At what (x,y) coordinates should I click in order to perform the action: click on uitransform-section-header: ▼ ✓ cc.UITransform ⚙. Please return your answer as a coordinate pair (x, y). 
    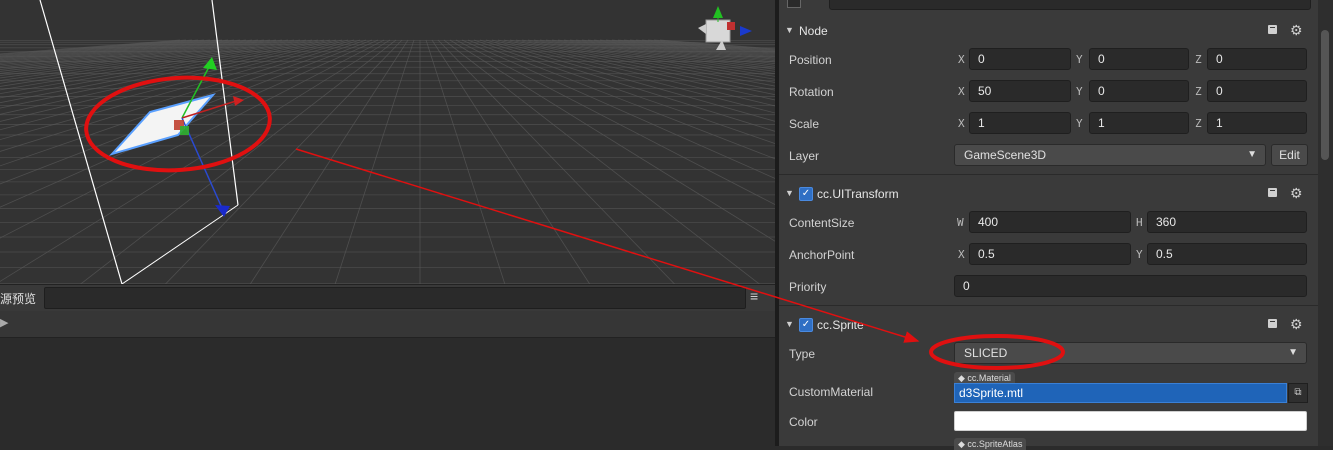
    Looking at the image, I should click on (1048, 194).